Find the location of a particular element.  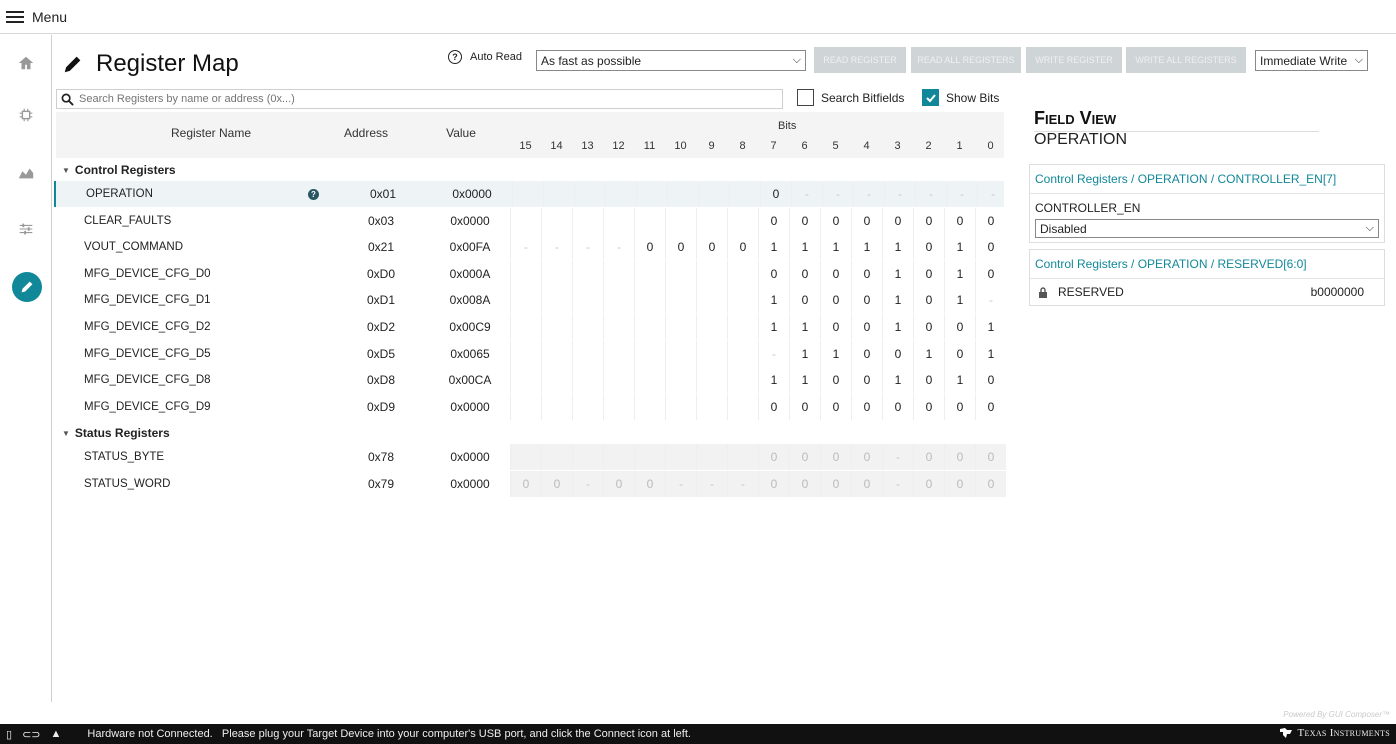

menu-label: Menu is located at coordinates (49, 17).